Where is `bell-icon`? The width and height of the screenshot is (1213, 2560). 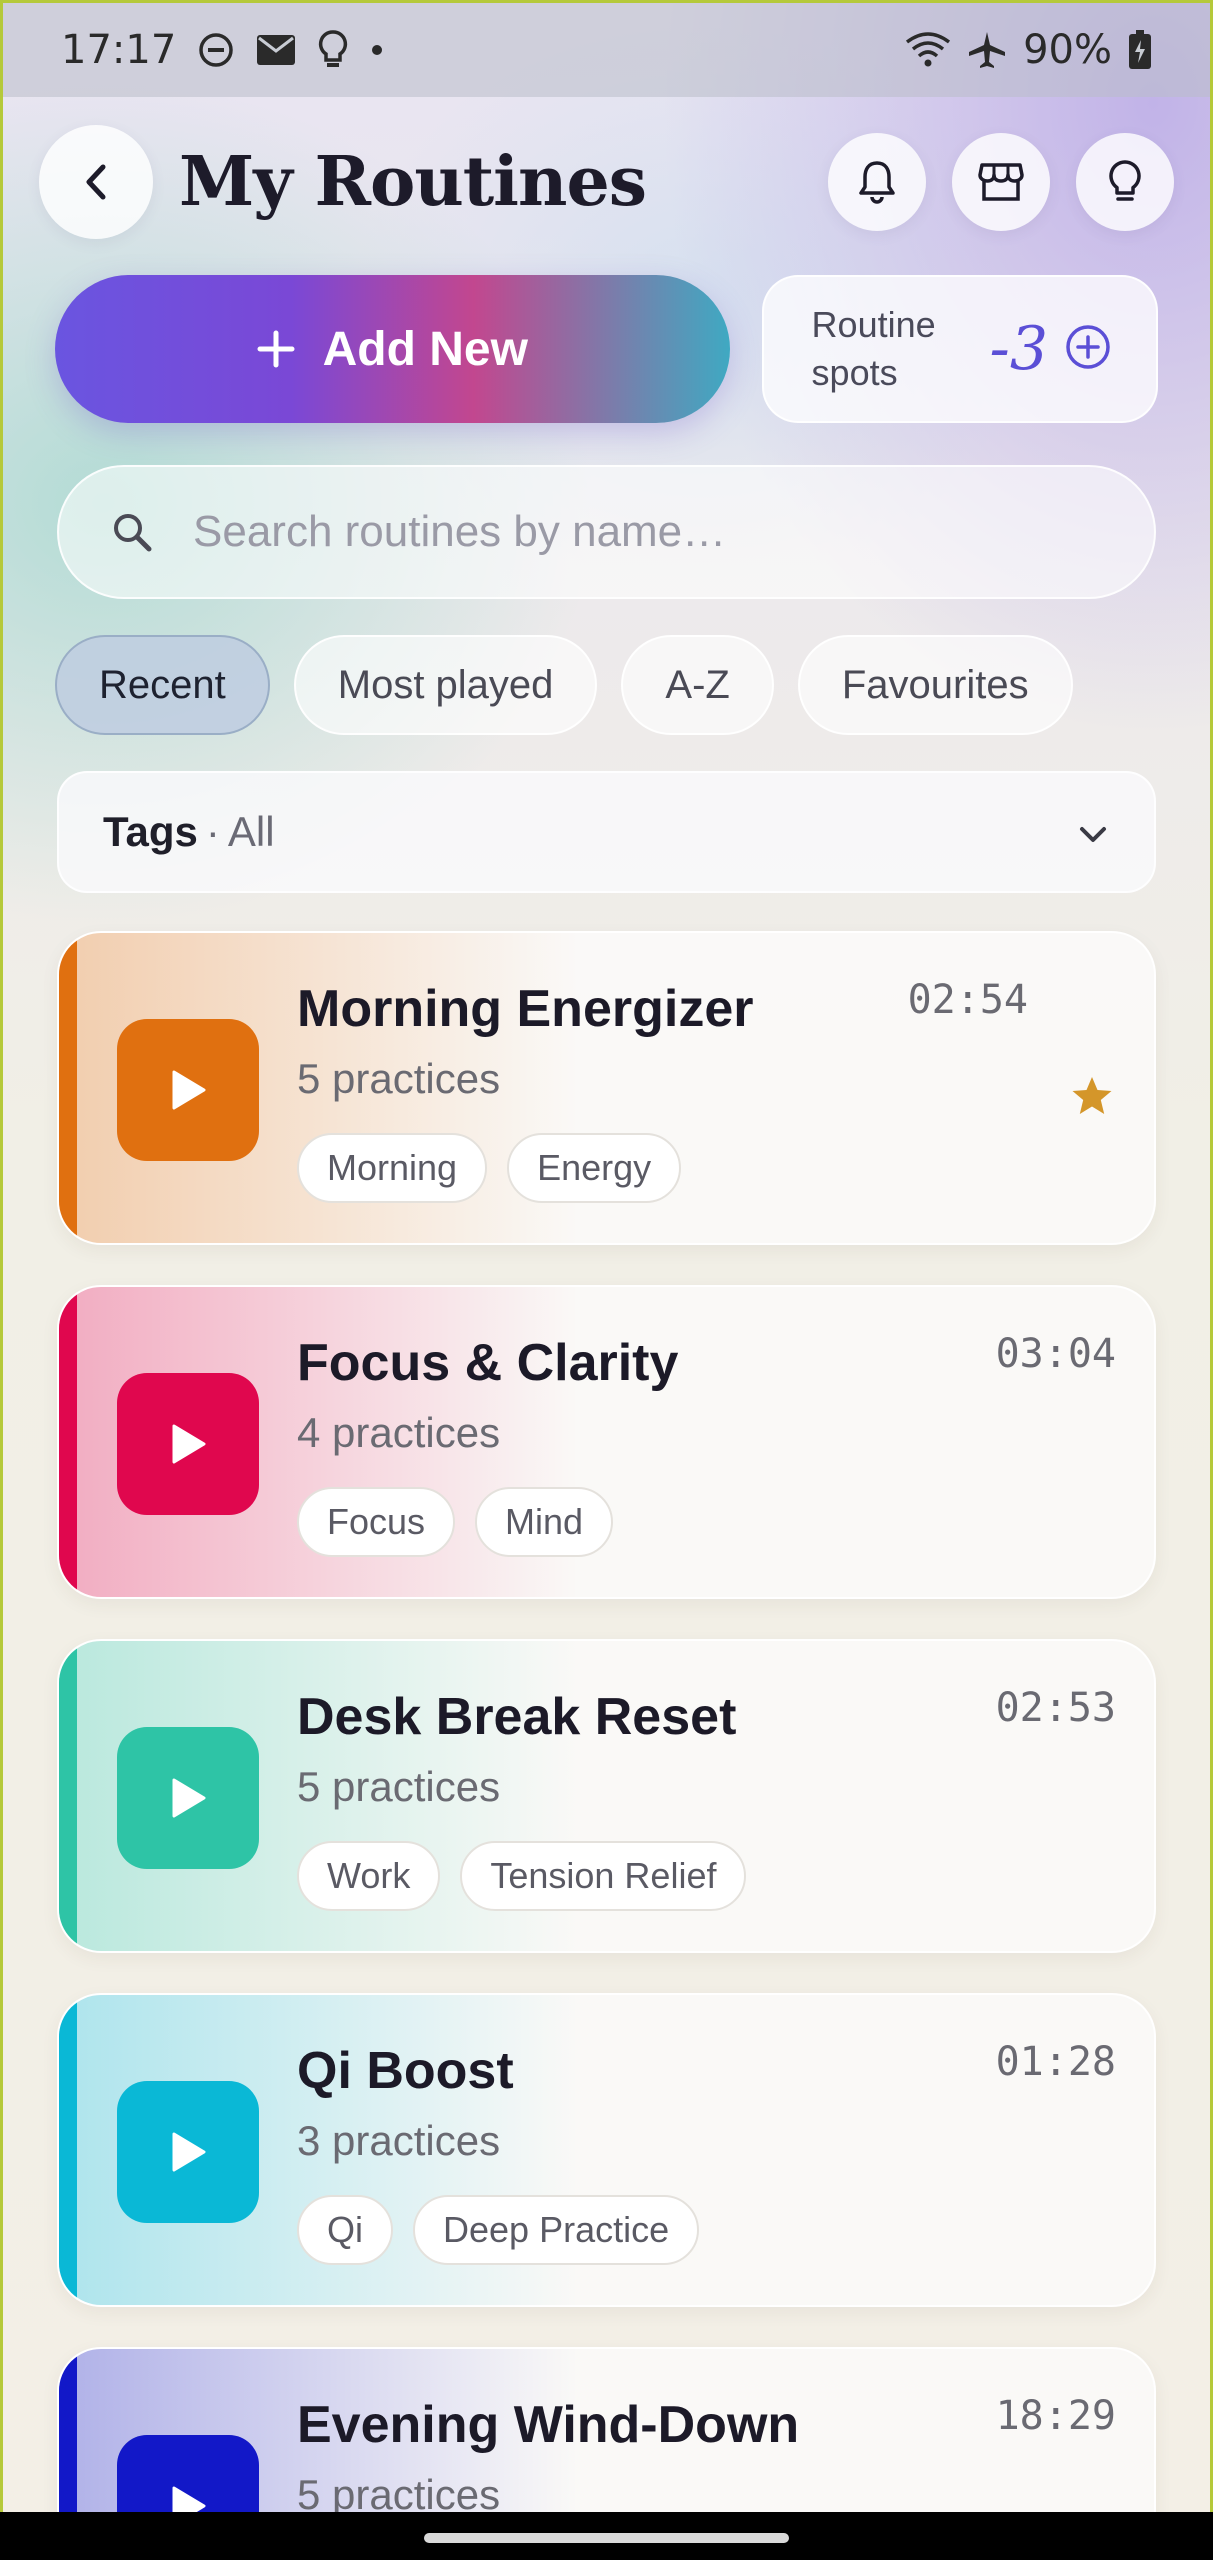
bell-icon is located at coordinates (877, 182).